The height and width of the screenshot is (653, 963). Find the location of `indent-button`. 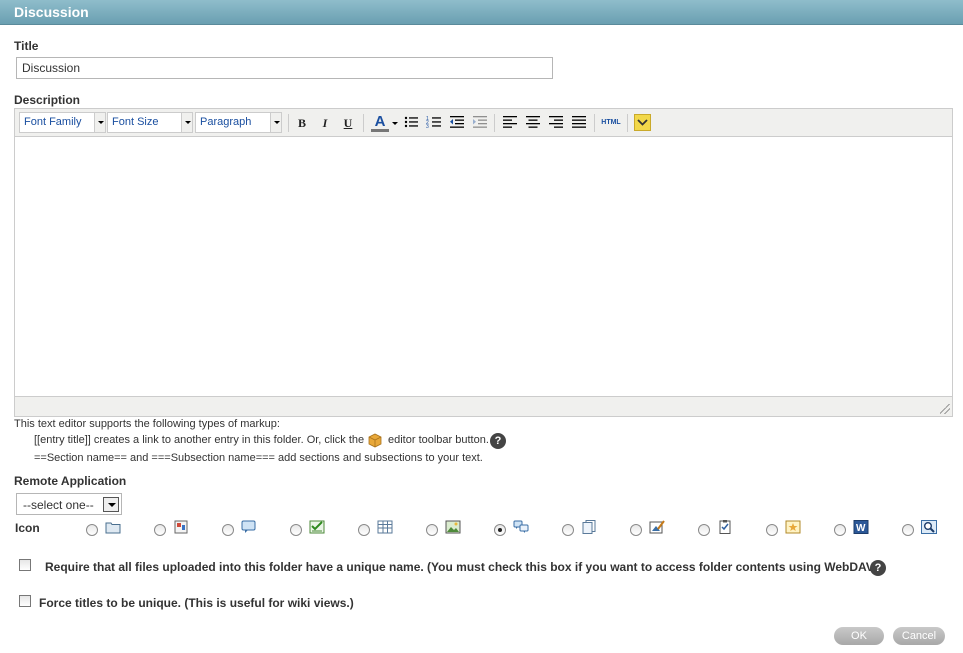

indent-button is located at coordinates (480, 123).